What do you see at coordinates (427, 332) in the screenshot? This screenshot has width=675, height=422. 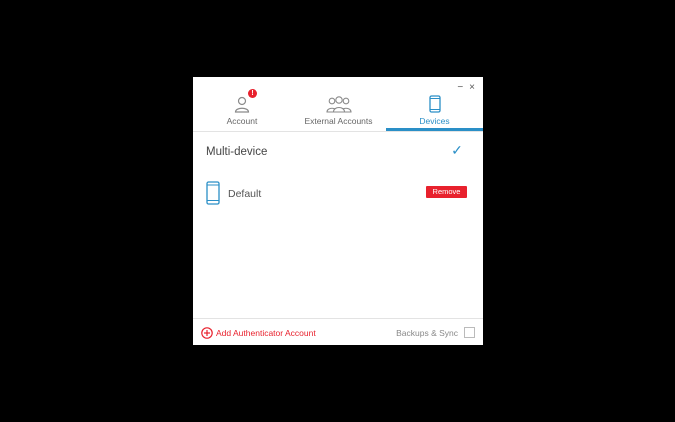 I see `backups-sync-label: Backups & Sync` at bounding box center [427, 332].